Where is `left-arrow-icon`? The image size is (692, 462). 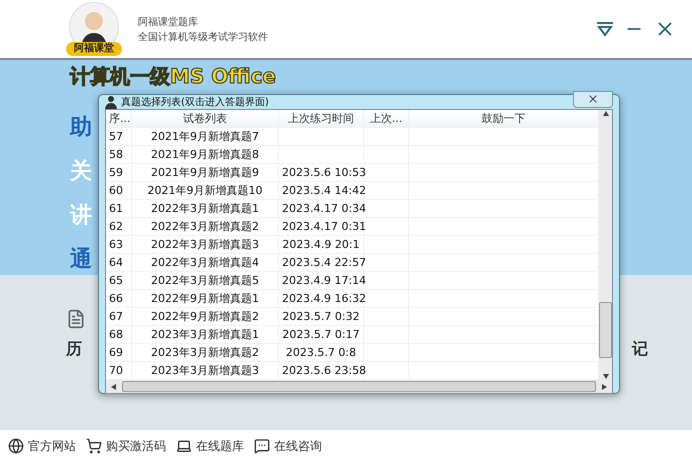
left-arrow-icon is located at coordinates (114, 386).